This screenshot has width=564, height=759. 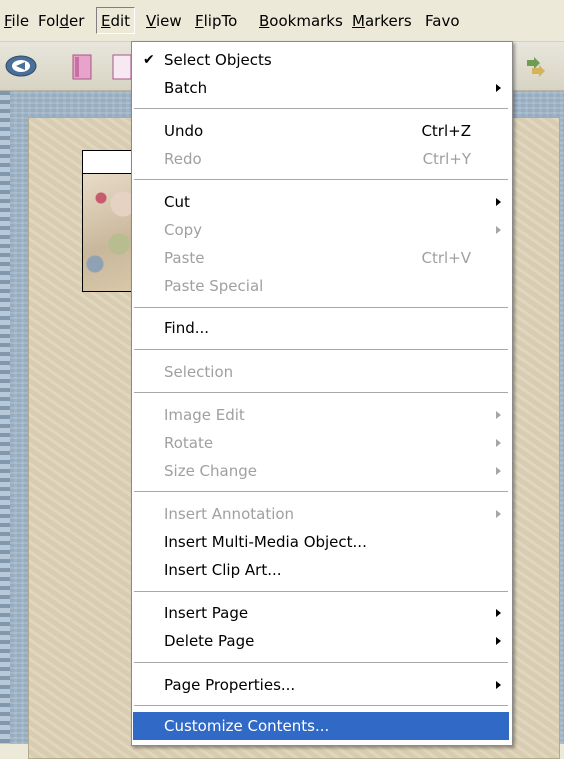 What do you see at coordinates (116, 20) in the screenshot?
I see `menu-edit: Edit` at bounding box center [116, 20].